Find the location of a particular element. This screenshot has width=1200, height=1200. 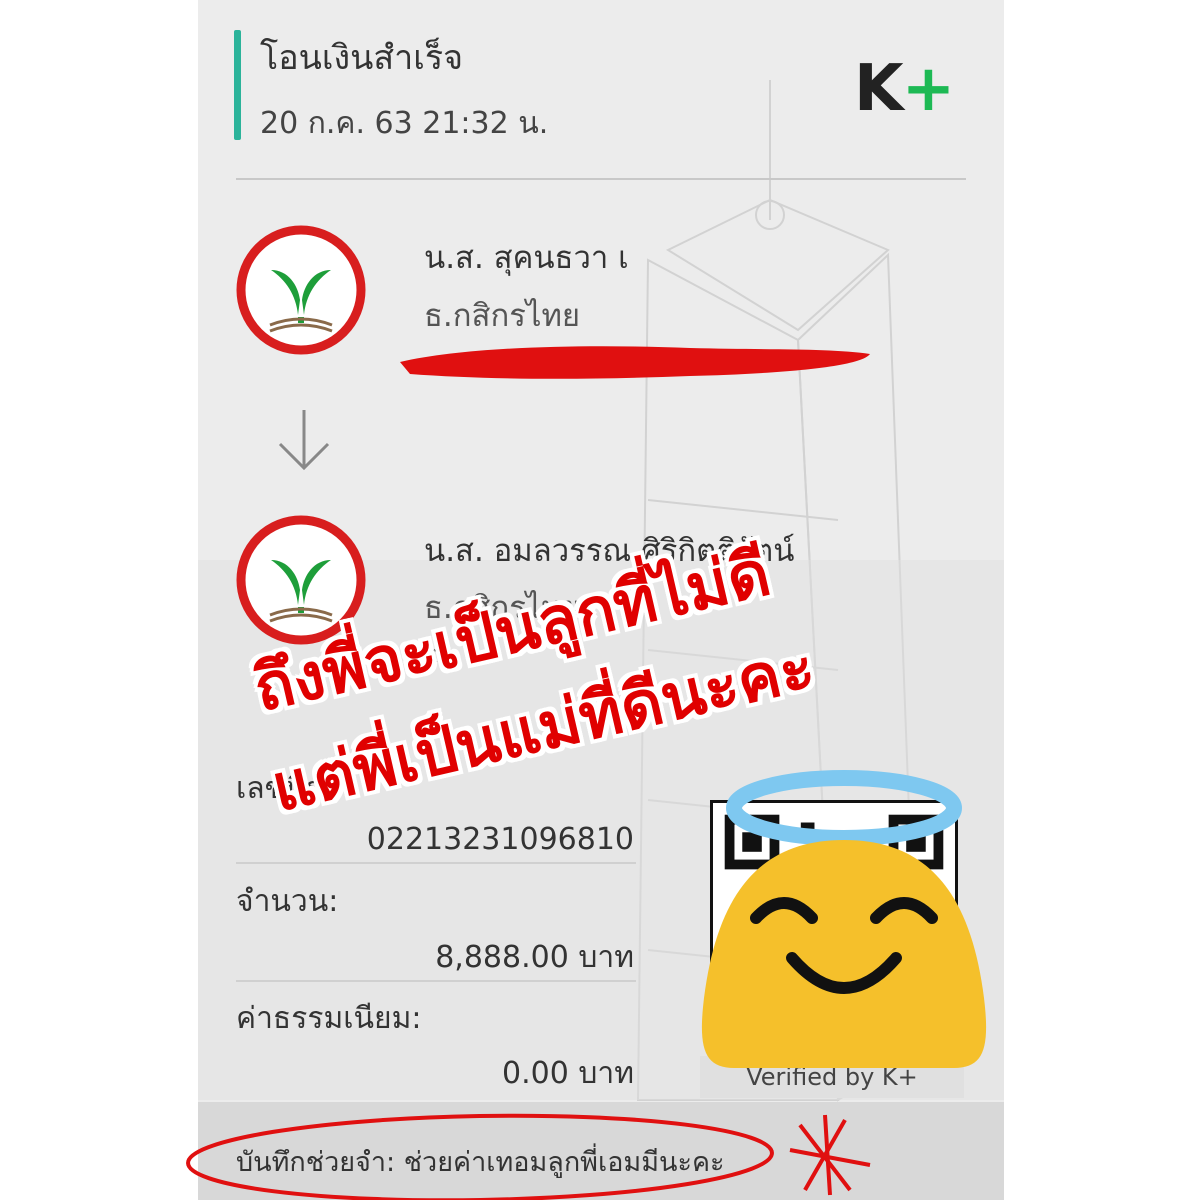

kplus-logo: K+ is located at coordinates (905, 89).